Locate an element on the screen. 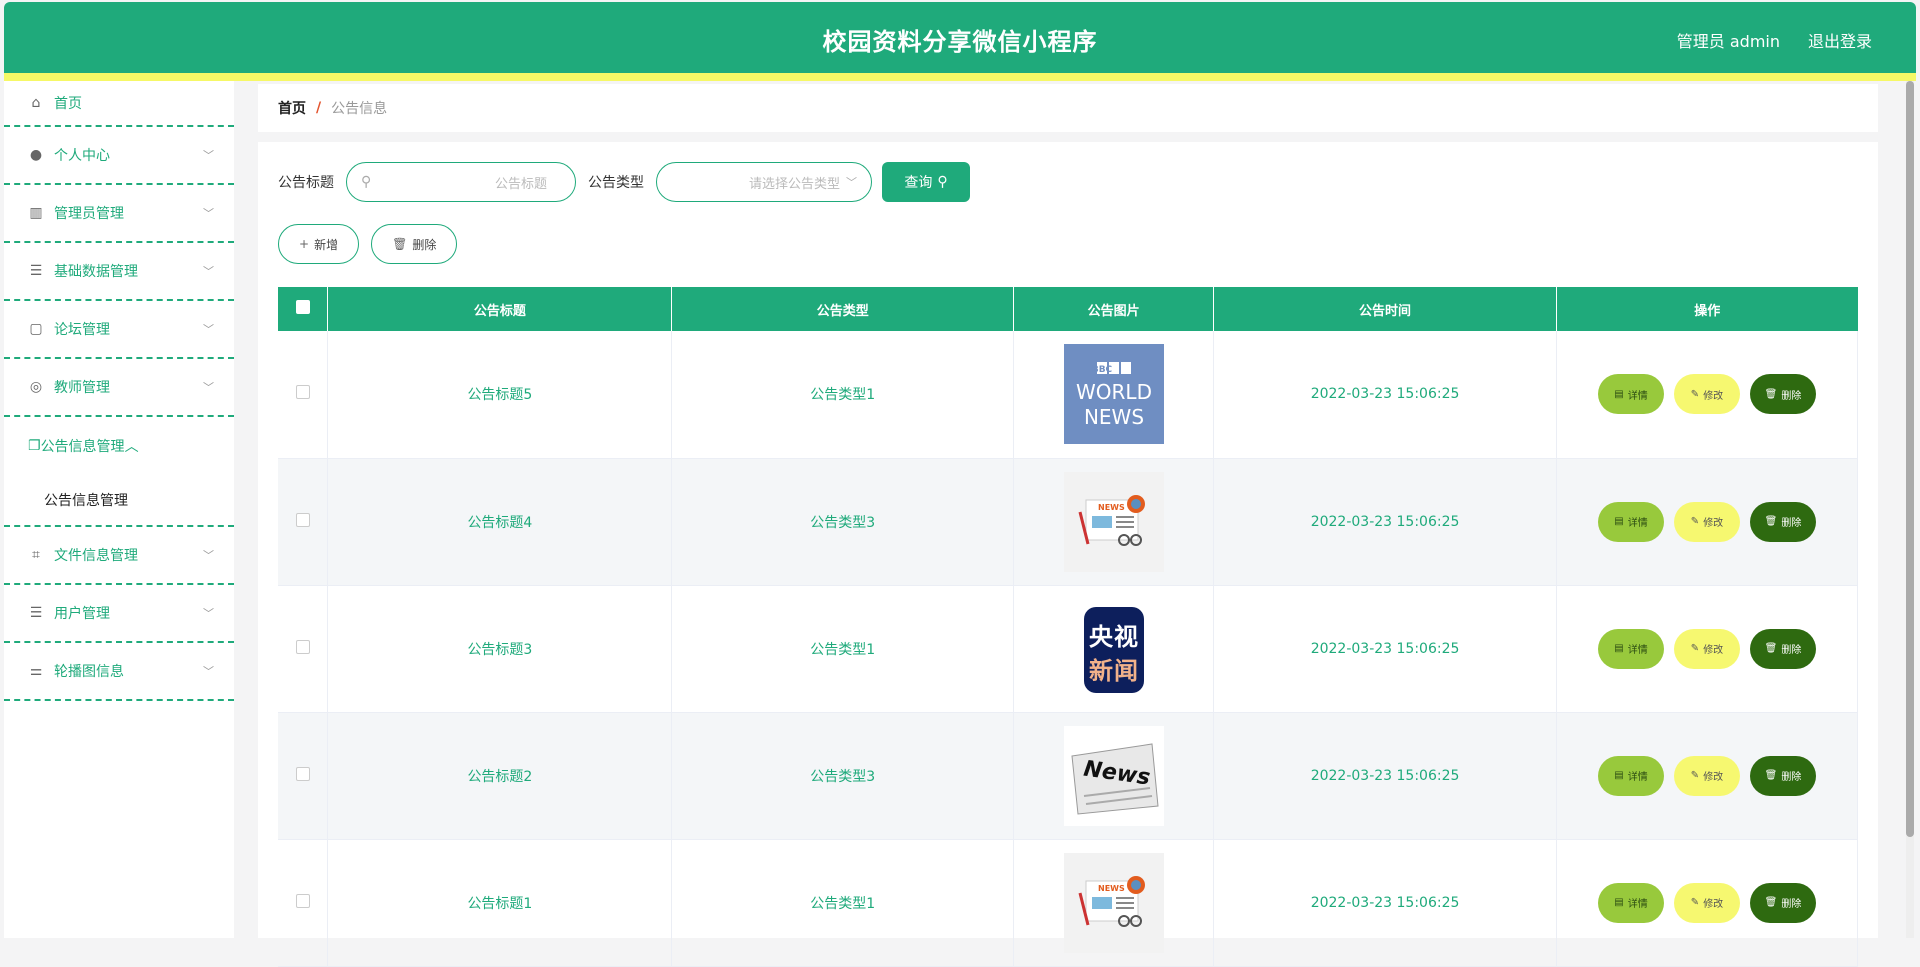 This screenshot has width=1920, height=967. title-filter-label: 公告标题 is located at coordinates (306, 183).